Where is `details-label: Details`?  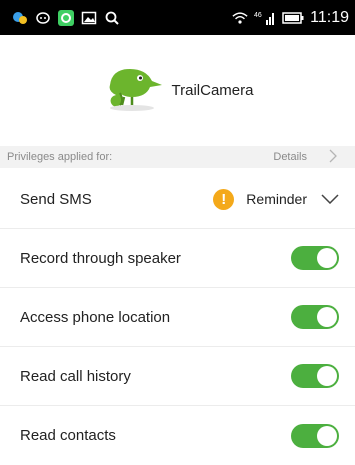
details-label: Details is located at coordinates (290, 157).